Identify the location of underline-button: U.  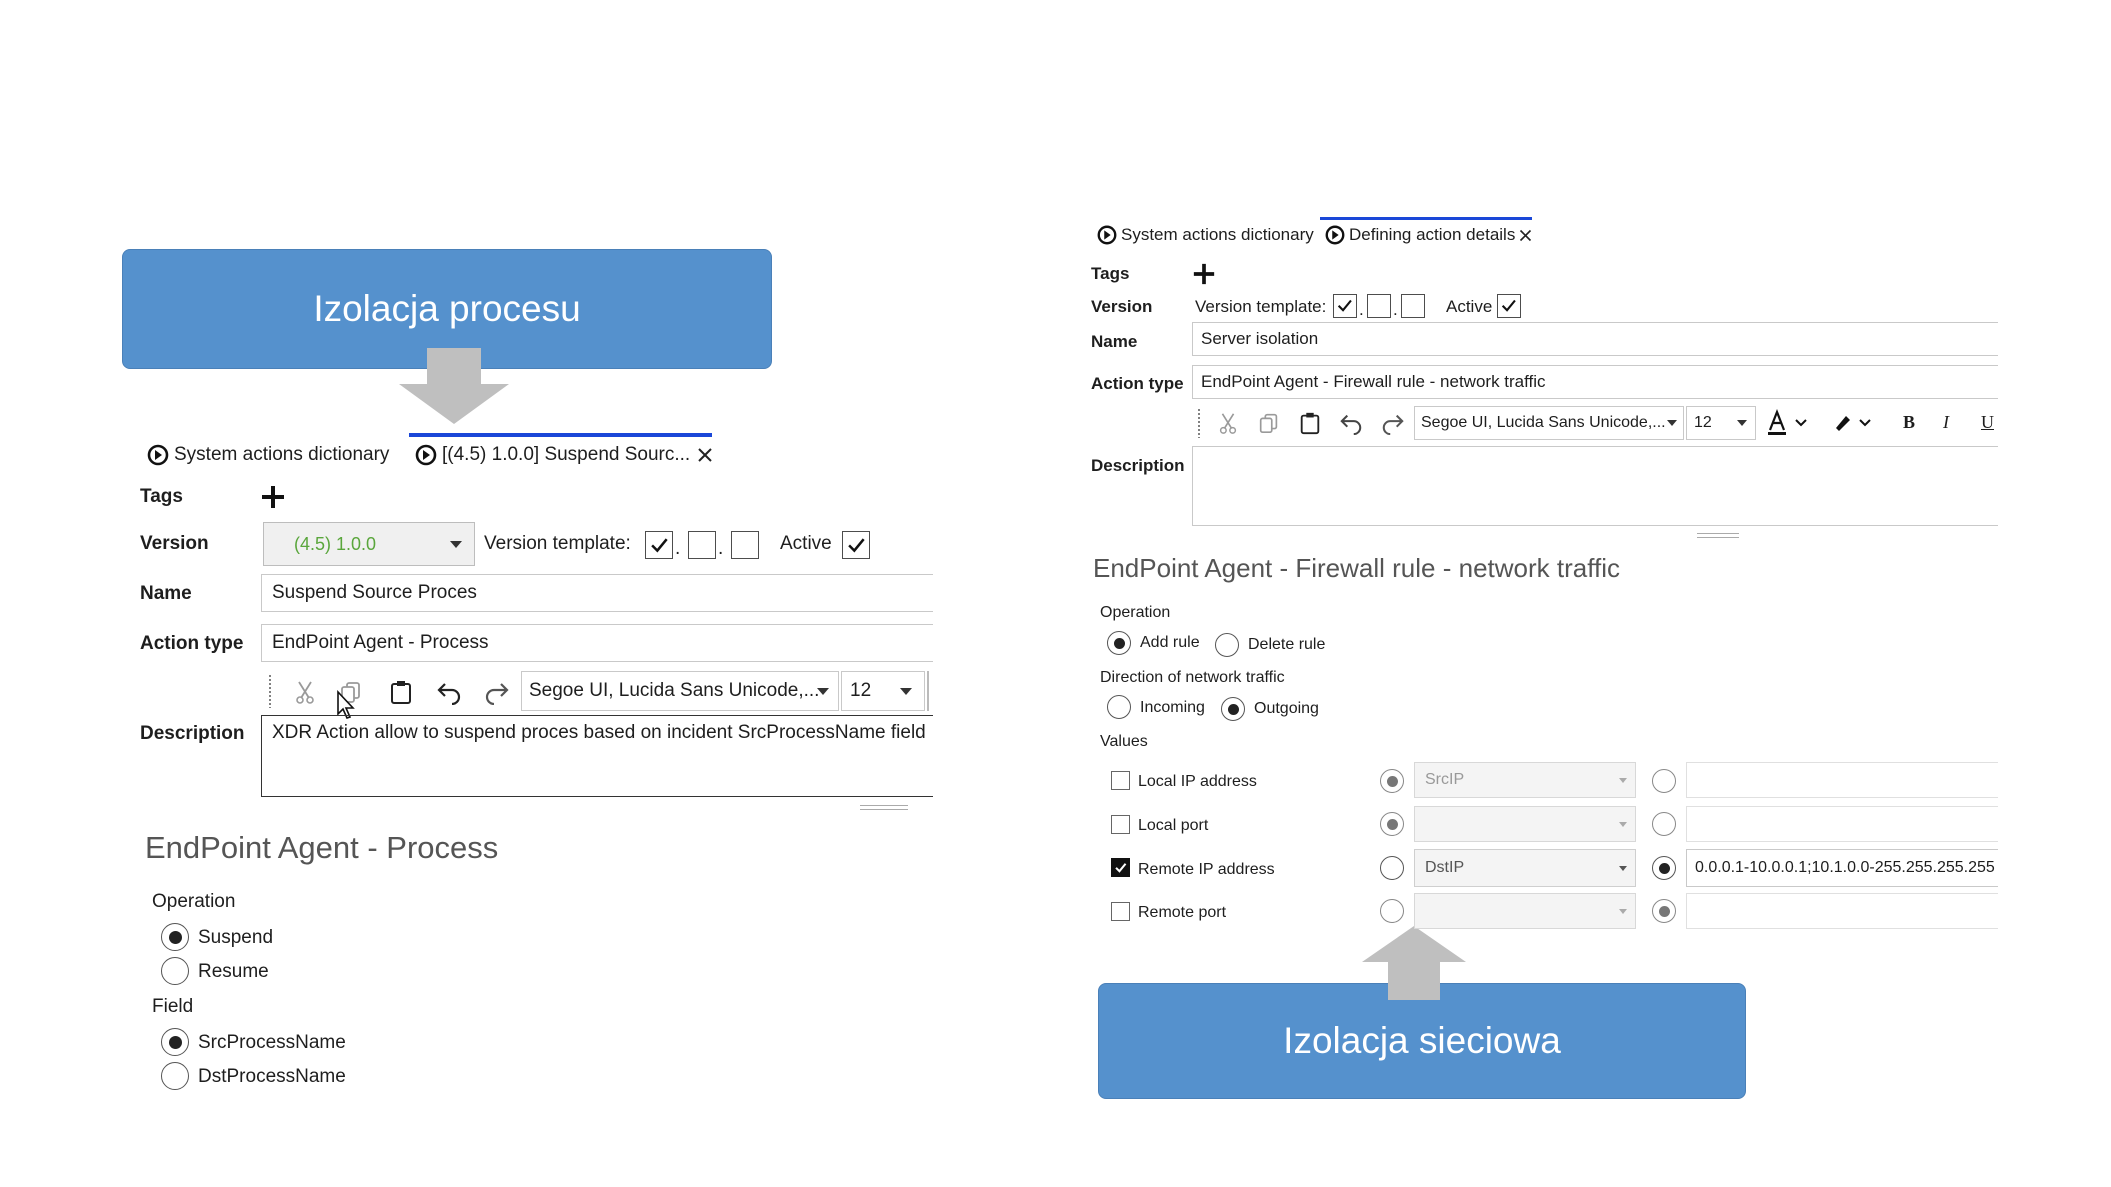
(1987, 422).